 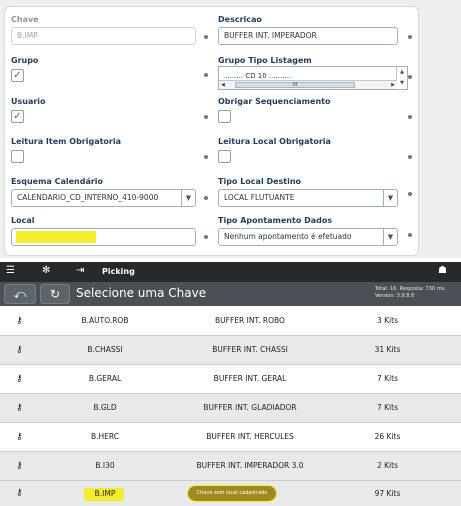 What do you see at coordinates (387, 493) in the screenshot?
I see `chave-qty: 97 Kits` at bounding box center [387, 493].